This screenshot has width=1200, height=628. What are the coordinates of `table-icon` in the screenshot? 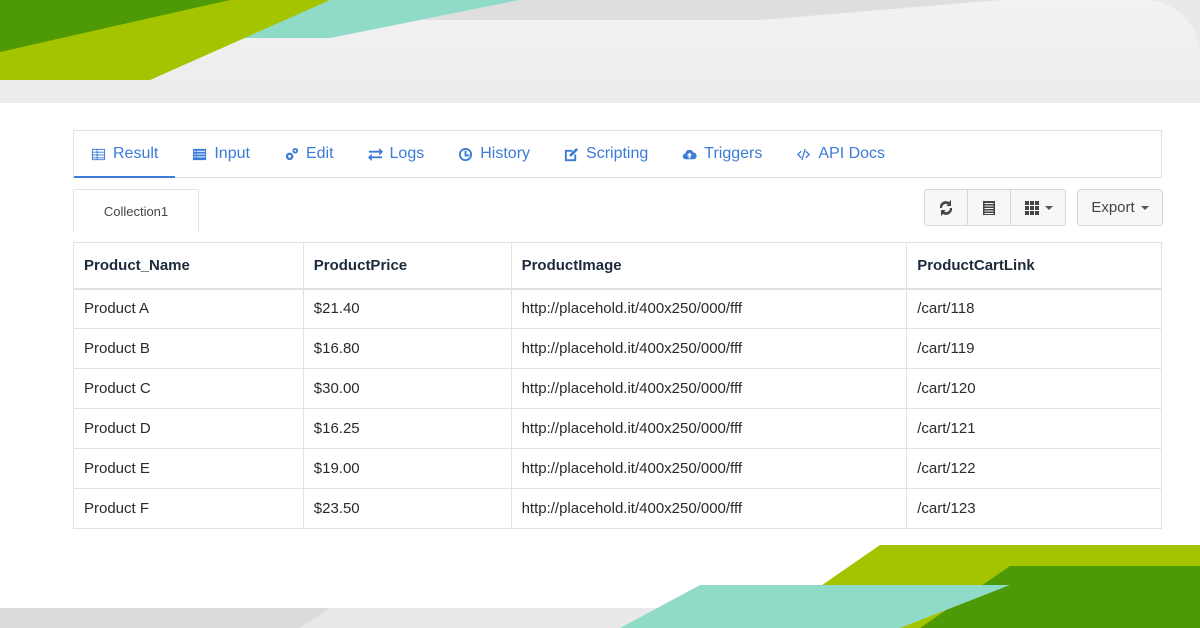 It's located at (98, 154).